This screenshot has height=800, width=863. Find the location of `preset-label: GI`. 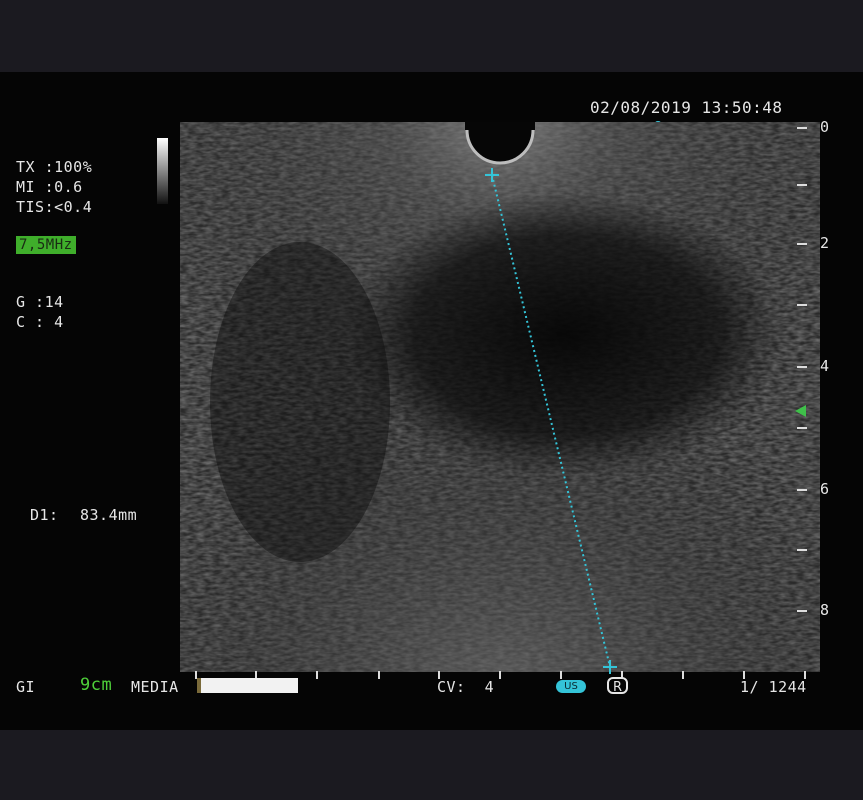

preset-label: GI is located at coordinates (25, 687).